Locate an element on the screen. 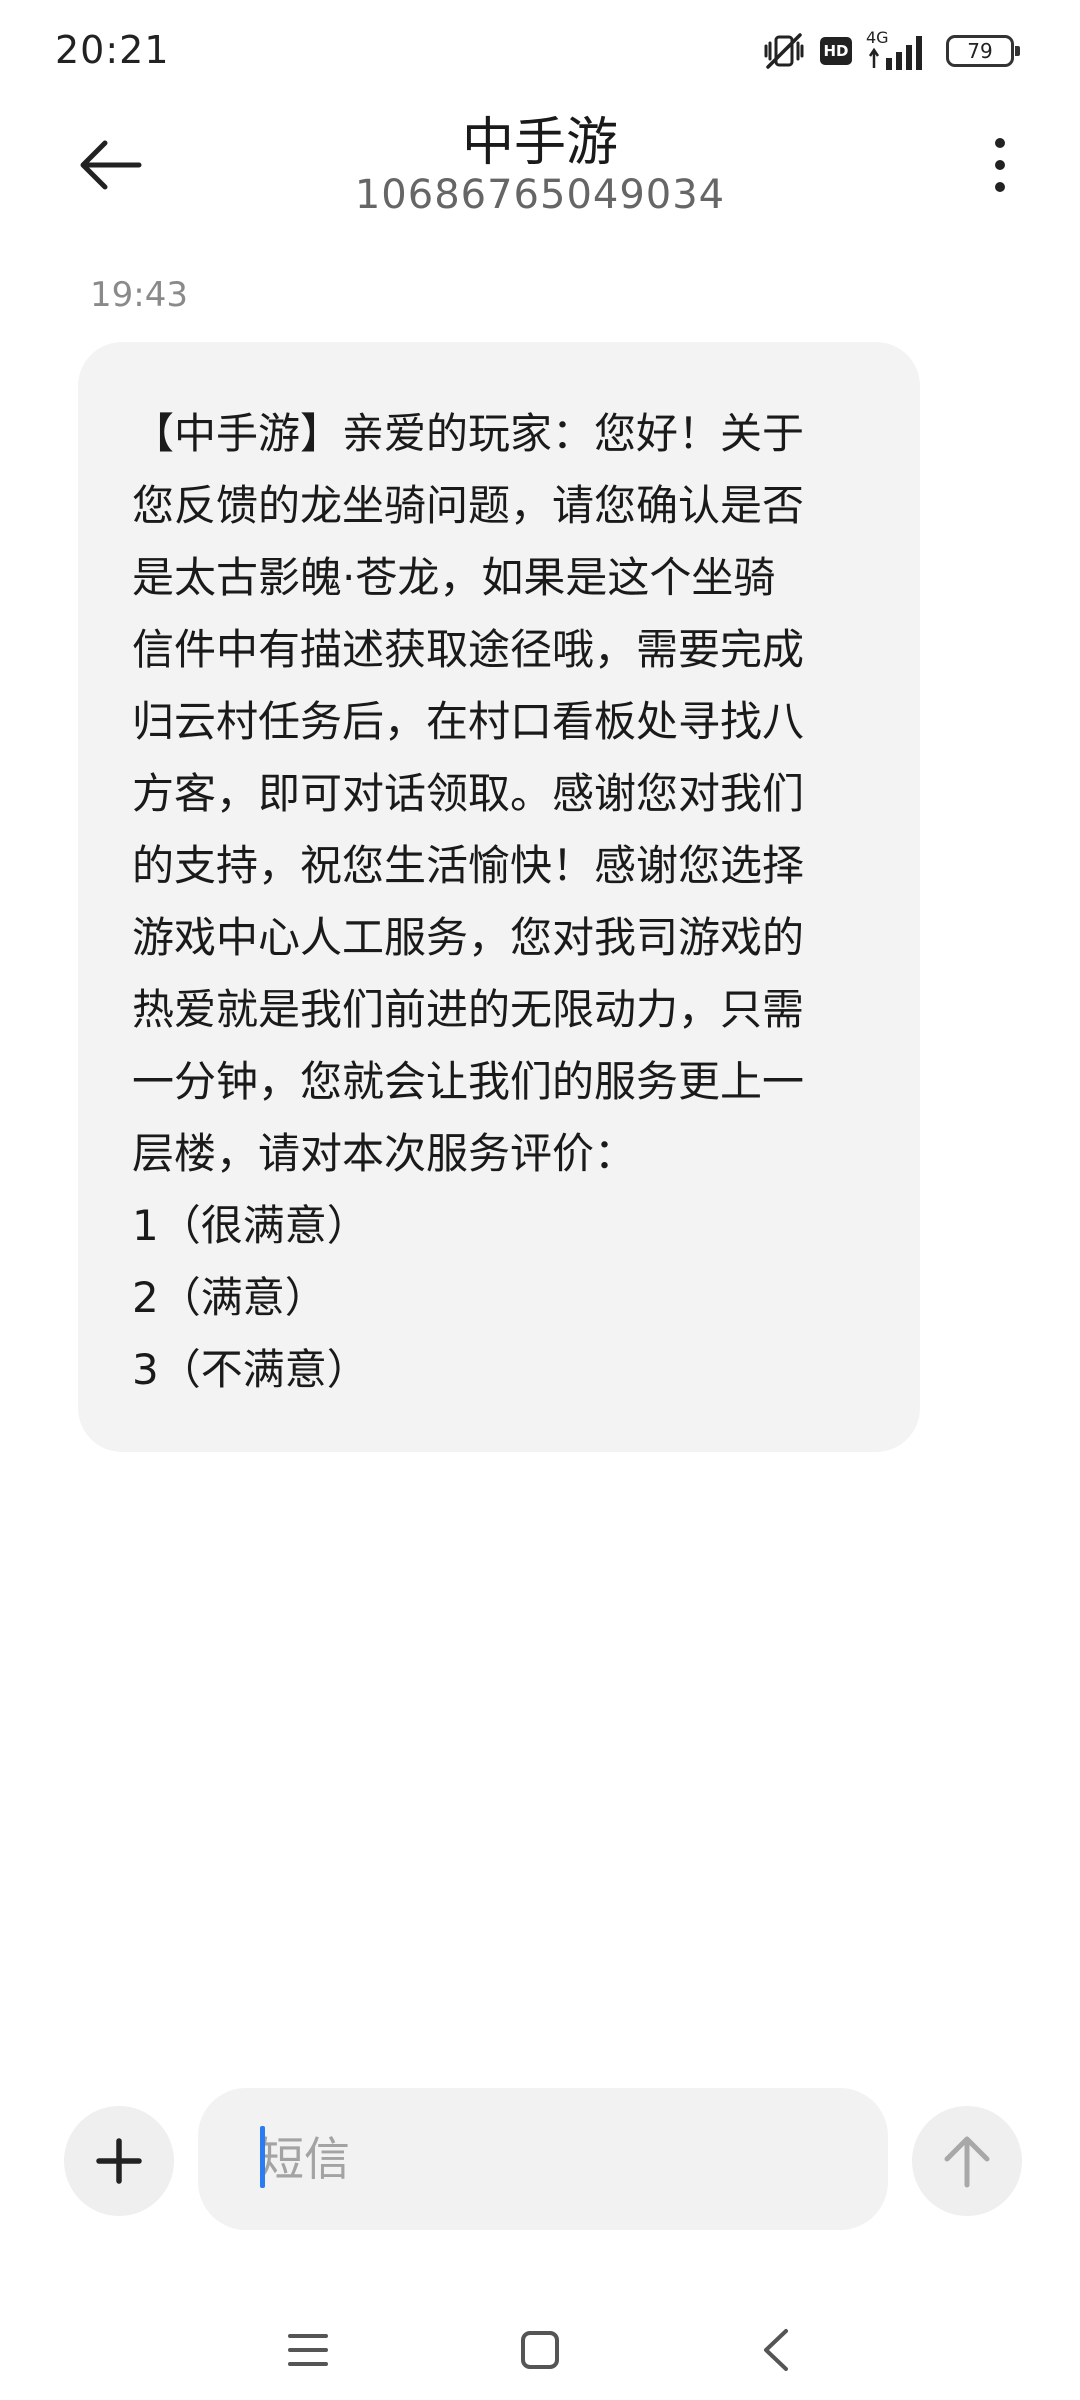  home-button is located at coordinates (540, 2350).